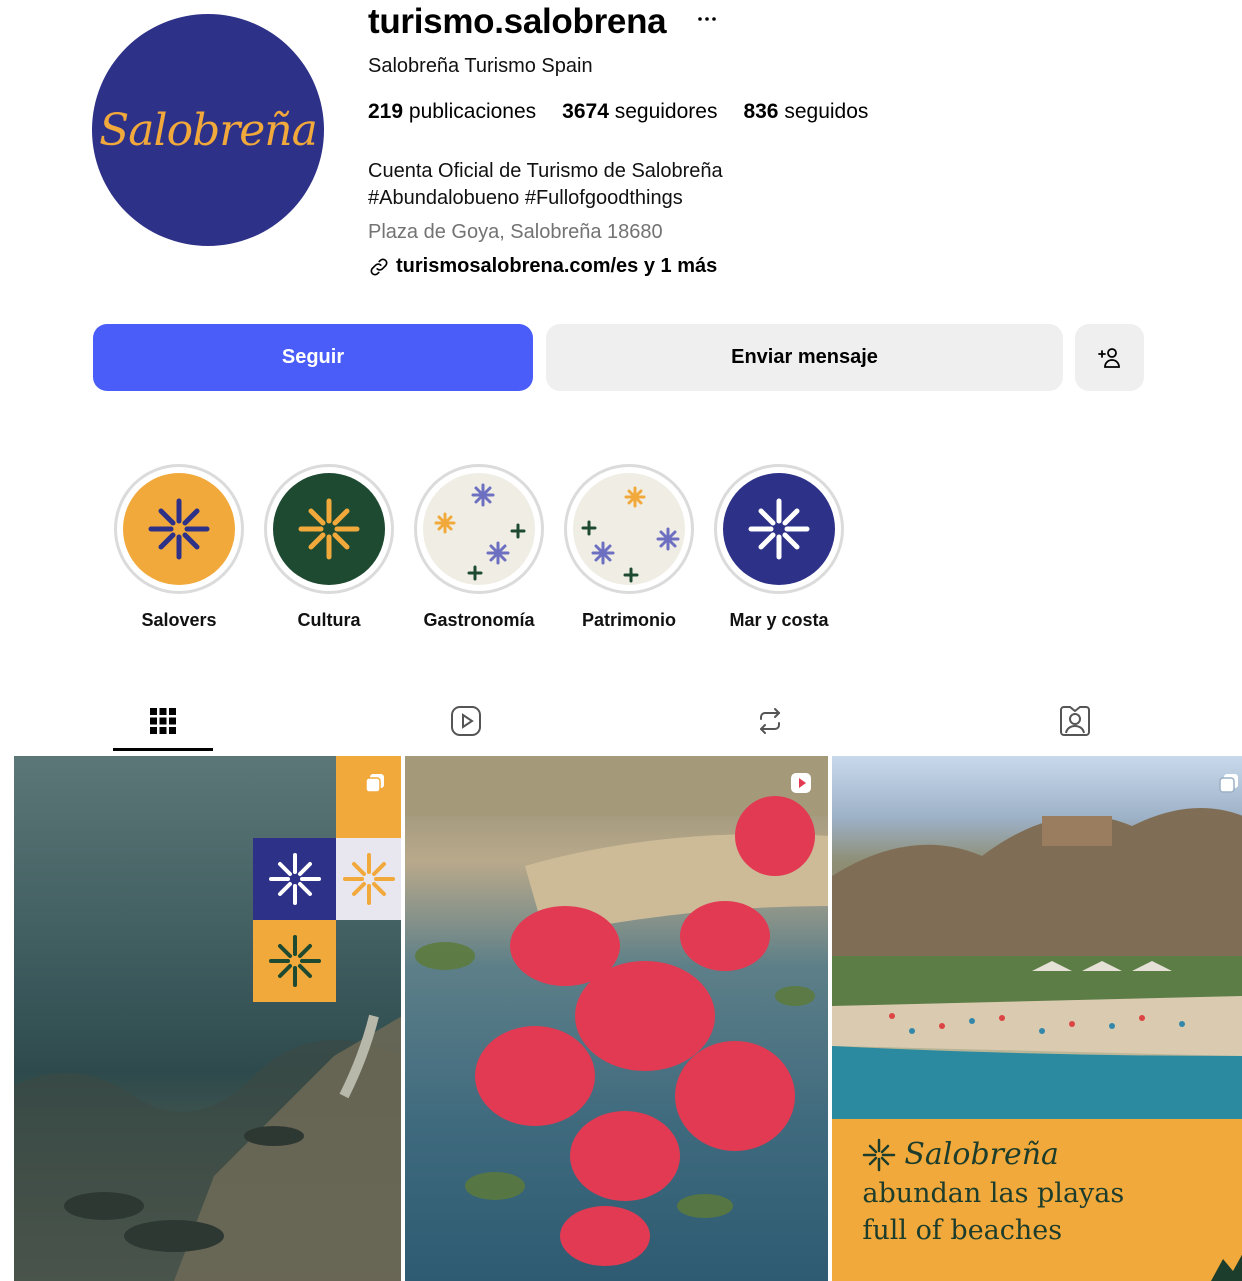 Image resolution: width=1242 pixels, height=1281 pixels. What do you see at coordinates (517, 21) in the screenshot?
I see `profile-username: turismo.salobrena` at bounding box center [517, 21].